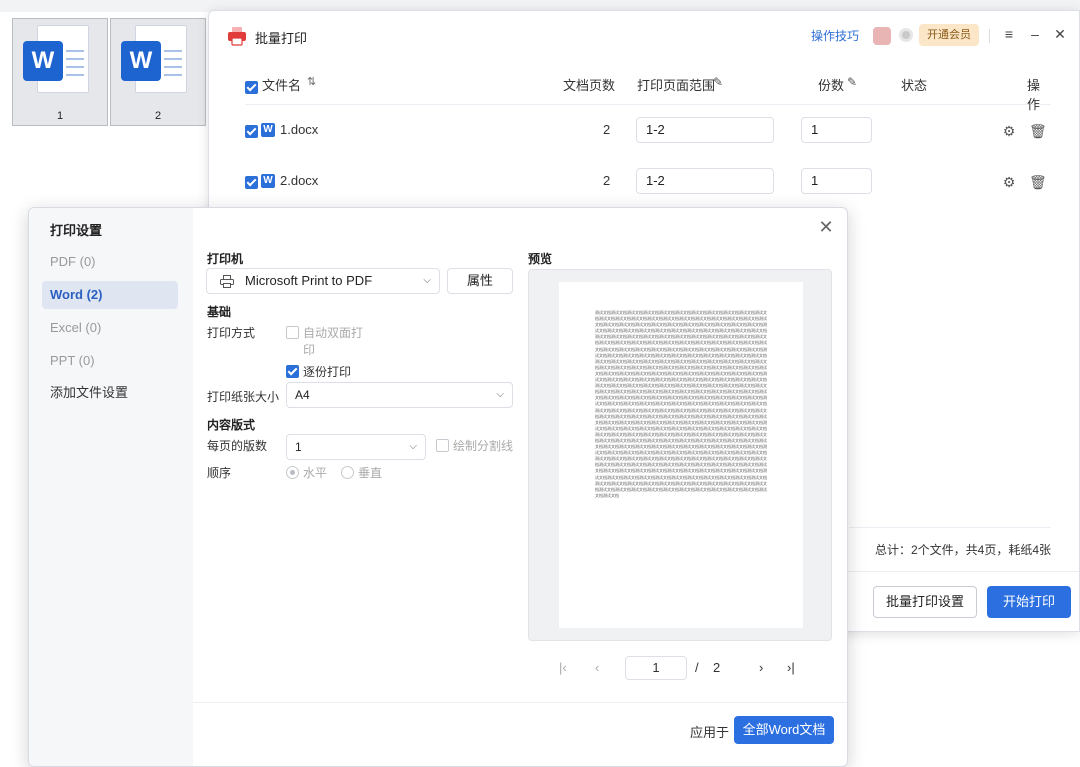 The height and width of the screenshot is (767, 1080). What do you see at coordinates (1034, 95) in the screenshot?
I see `col-actions: 操作` at bounding box center [1034, 95].